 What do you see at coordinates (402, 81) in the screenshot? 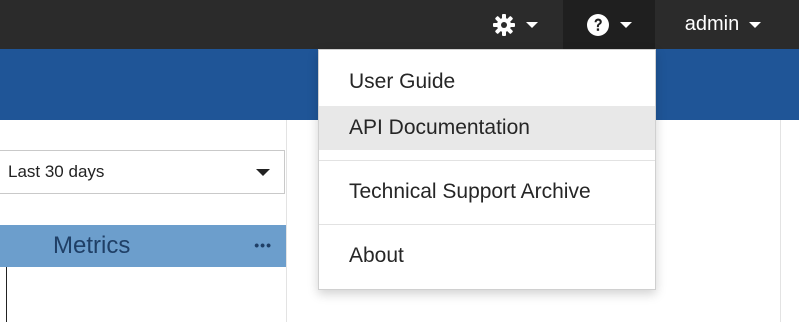
I see `menu-item-label: User Guide` at bounding box center [402, 81].